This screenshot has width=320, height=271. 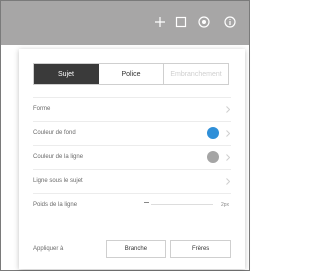 I want to click on row-label: Couleur de fond, so click(x=54, y=133).